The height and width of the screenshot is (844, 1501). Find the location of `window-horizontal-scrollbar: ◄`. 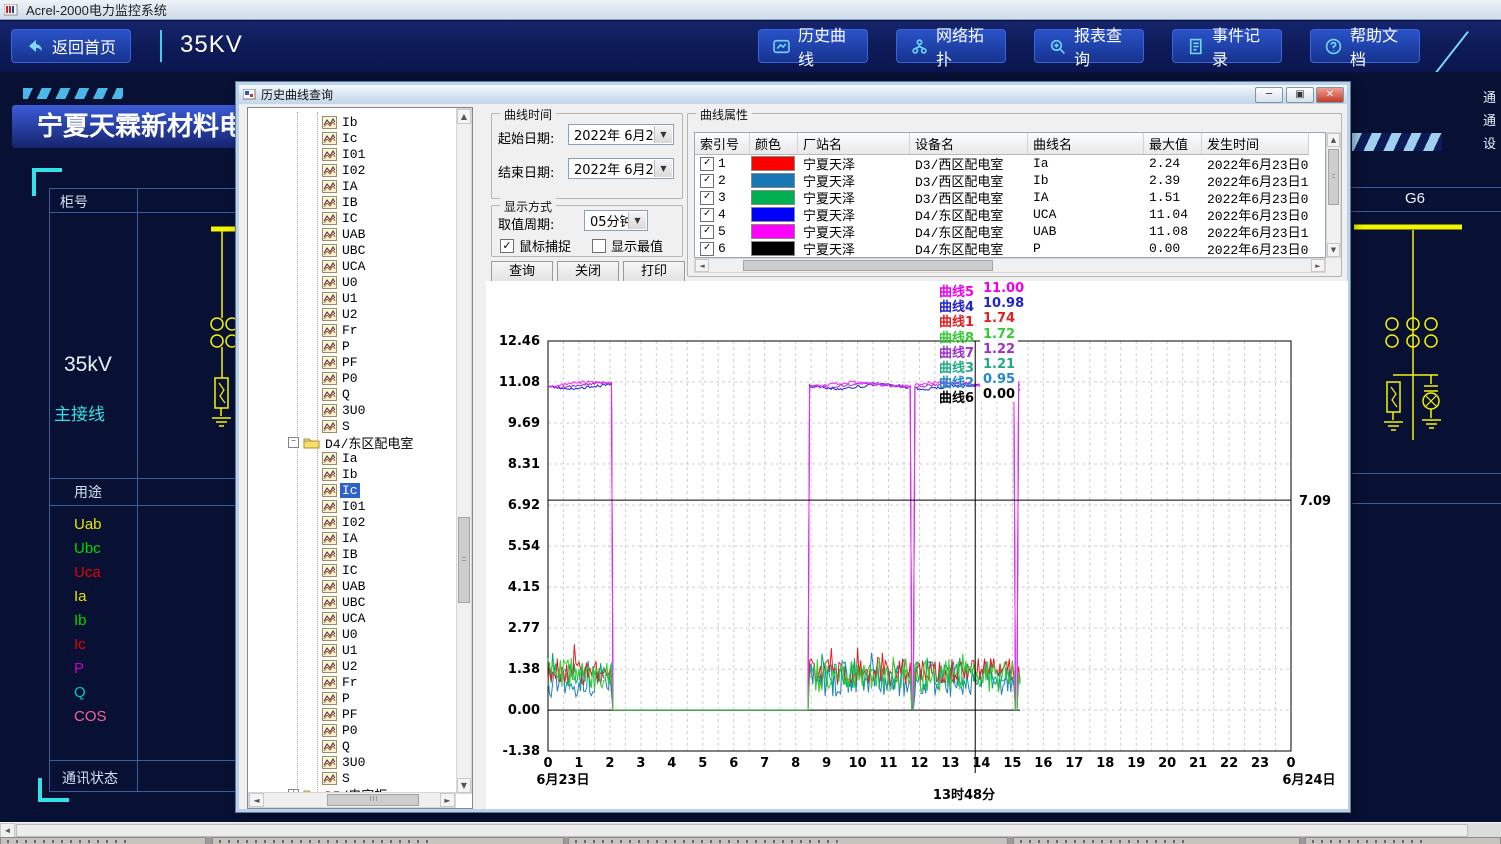

window-horizontal-scrollbar: ◄ is located at coordinates (750, 830).